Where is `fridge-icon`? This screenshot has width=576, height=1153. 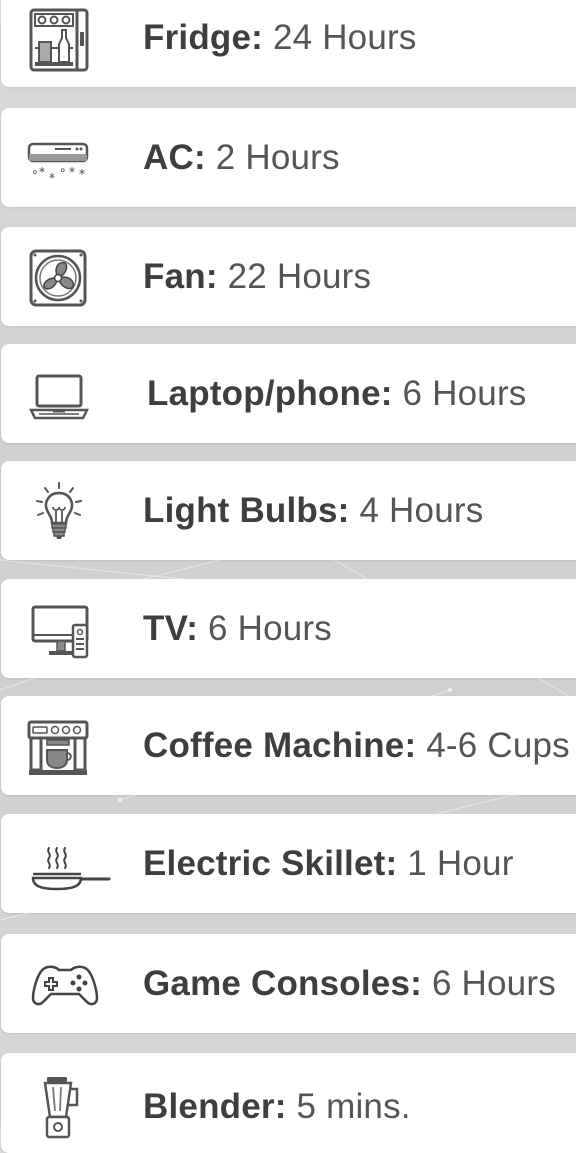 fridge-icon is located at coordinates (59, 38).